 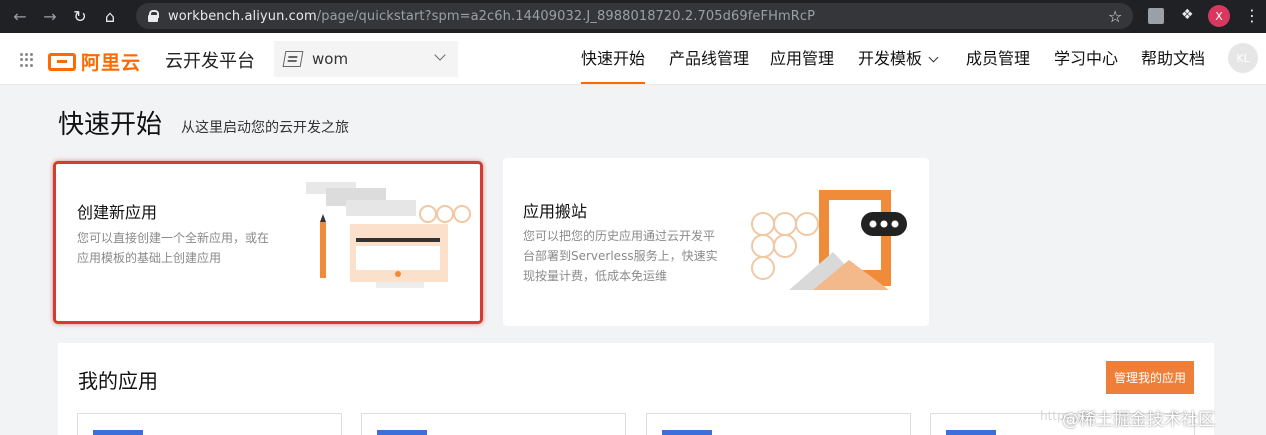 I want to click on nav-learning: 学习中心, so click(x=1086, y=58).